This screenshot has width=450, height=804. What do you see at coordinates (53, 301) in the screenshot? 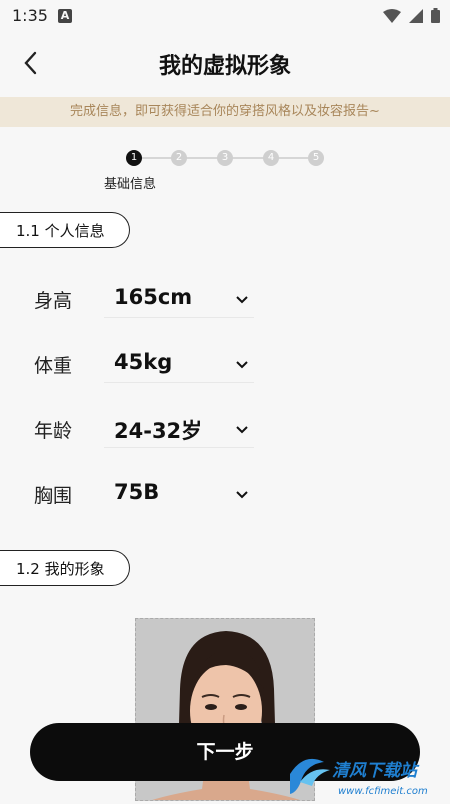
I see `height-label: 身高` at bounding box center [53, 301].